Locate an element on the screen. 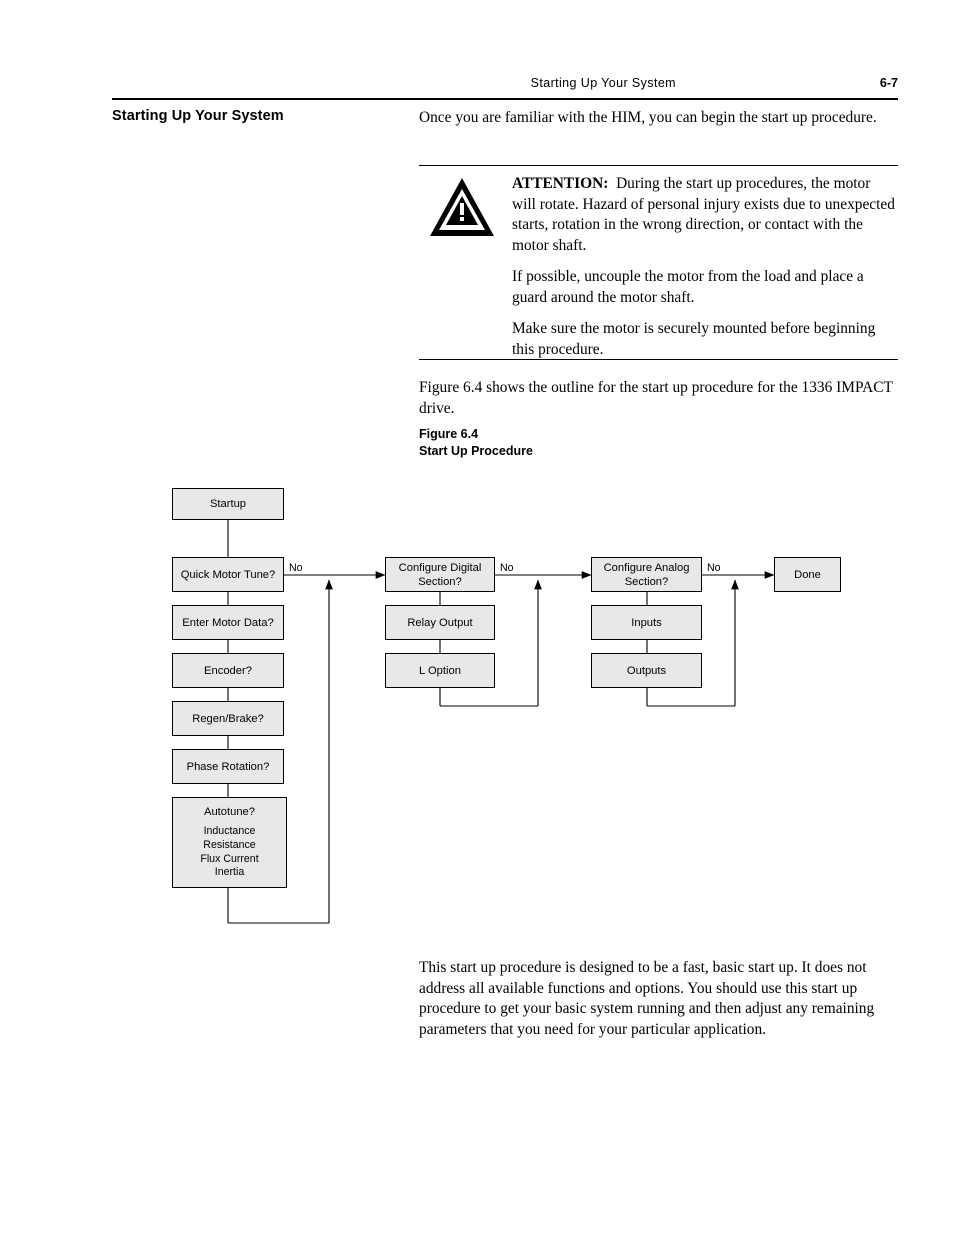 The image size is (954, 1235). attention-top-divider is located at coordinates (658, 166).